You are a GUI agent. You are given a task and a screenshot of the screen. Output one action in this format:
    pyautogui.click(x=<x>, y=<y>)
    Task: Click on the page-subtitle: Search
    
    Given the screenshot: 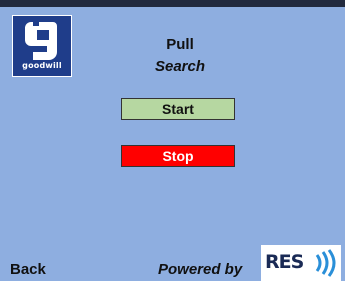 What is the action you would take?
    pyautogui.click(x=180, y=66)
    